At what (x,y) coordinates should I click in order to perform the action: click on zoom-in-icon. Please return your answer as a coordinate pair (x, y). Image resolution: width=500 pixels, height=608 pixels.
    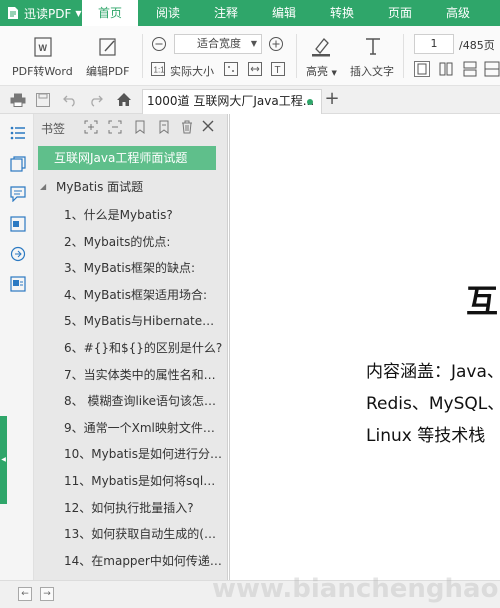
    Looking at the image, I should click on (276, 44).